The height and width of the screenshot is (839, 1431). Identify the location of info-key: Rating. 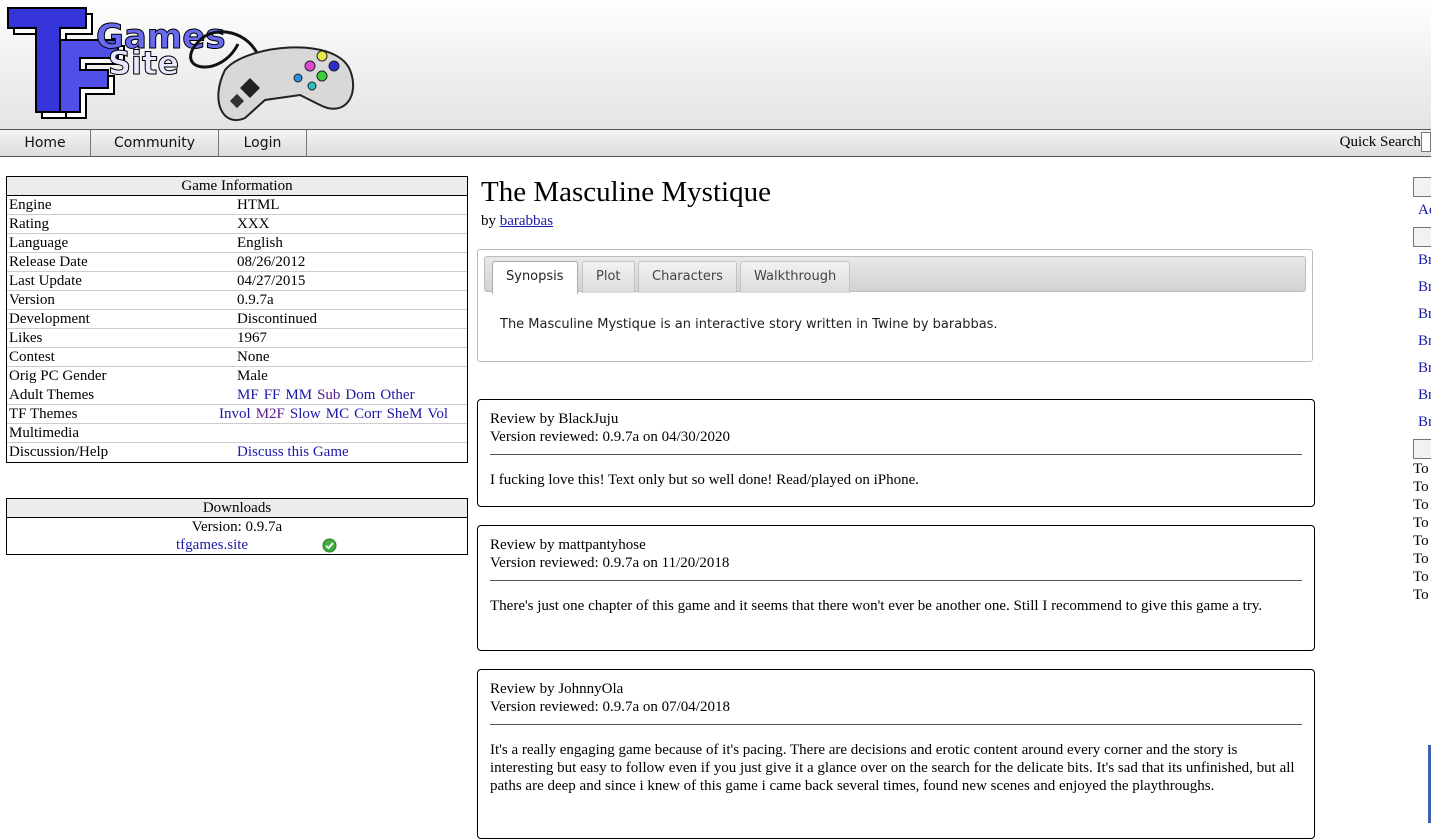
(29, 224).